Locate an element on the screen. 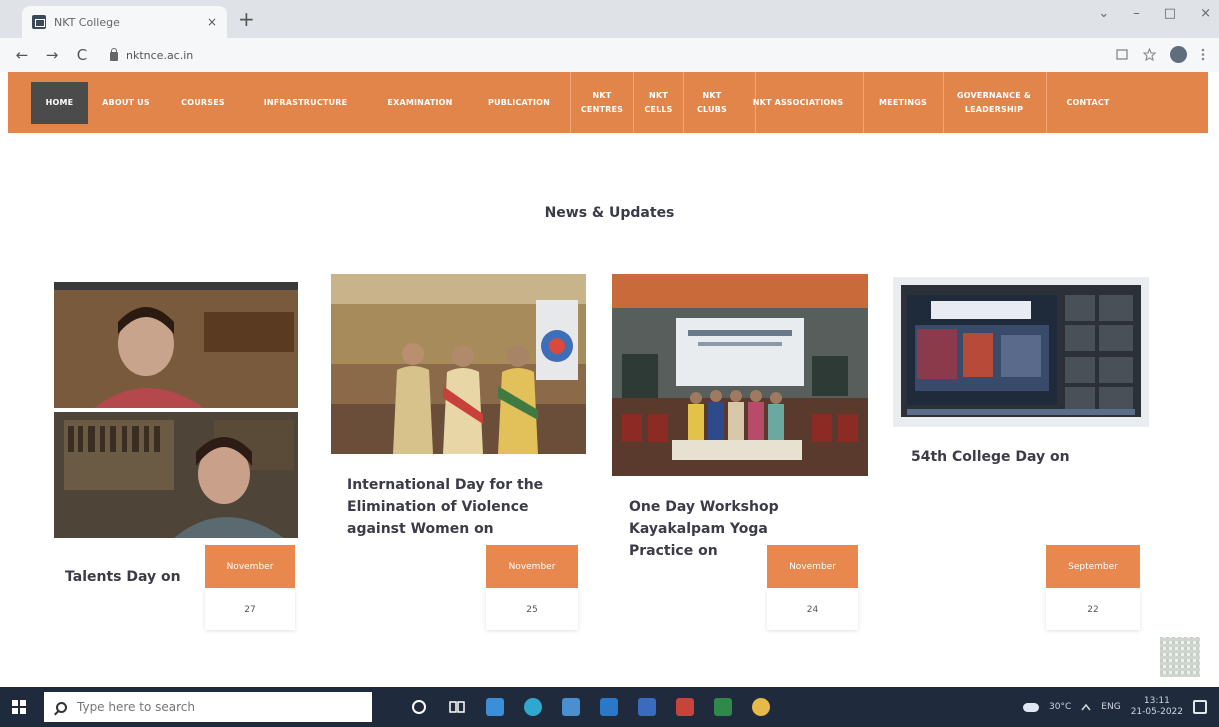  workshop-photo is located at coordinates (740, 375).